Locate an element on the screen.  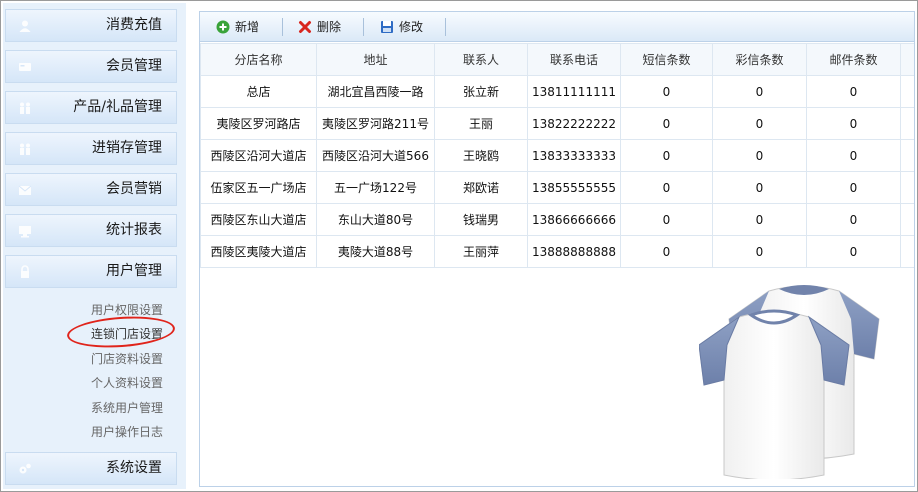
edit-label: 修改 is located at coordinates (411, 27).